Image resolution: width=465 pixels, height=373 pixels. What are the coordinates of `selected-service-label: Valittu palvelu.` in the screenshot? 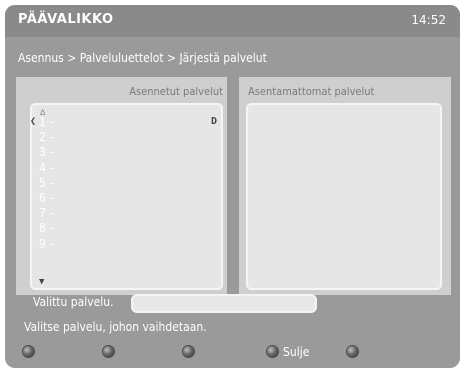 It's located at (73, 302).